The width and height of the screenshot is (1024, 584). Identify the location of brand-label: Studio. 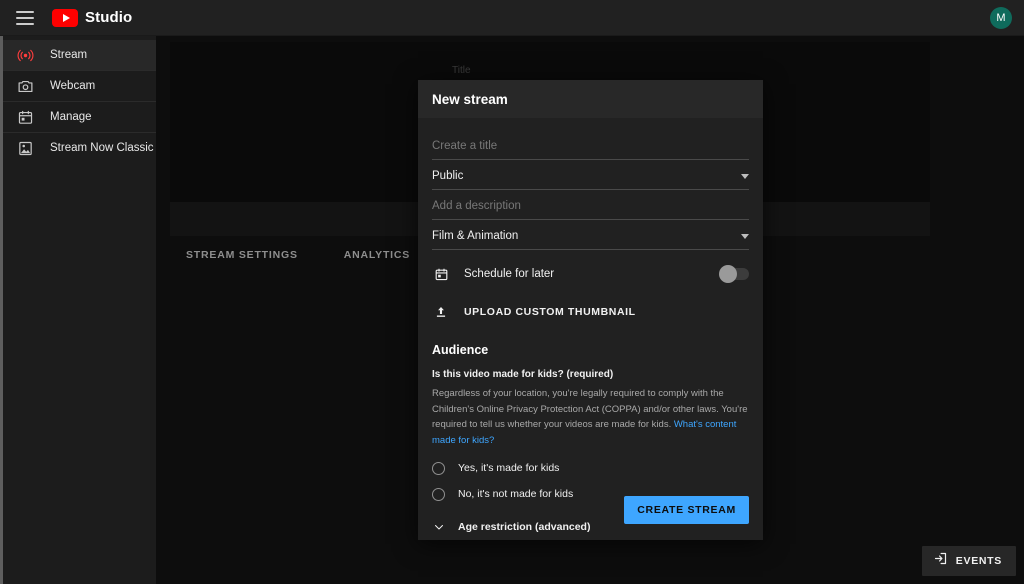
(109, 17).